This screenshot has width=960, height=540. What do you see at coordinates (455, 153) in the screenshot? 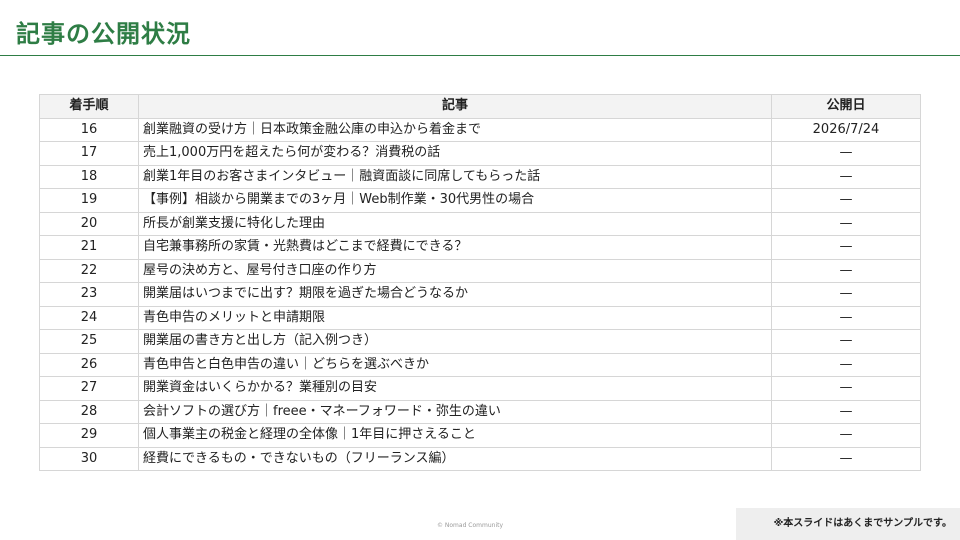
I see `article-cell: 売上1,000万円を超えたら何が変わる？消費税の話` at bounding box center [455, 153].